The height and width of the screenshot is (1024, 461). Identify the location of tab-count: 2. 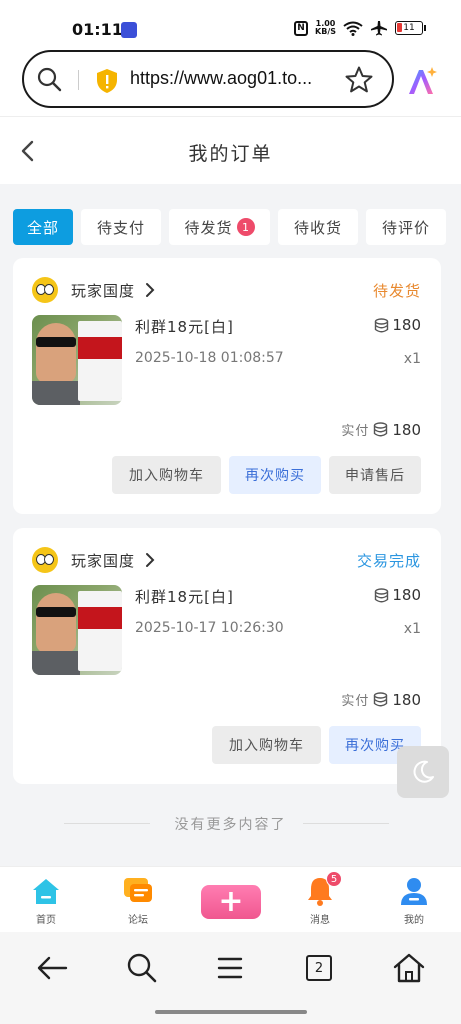
(319, 968).